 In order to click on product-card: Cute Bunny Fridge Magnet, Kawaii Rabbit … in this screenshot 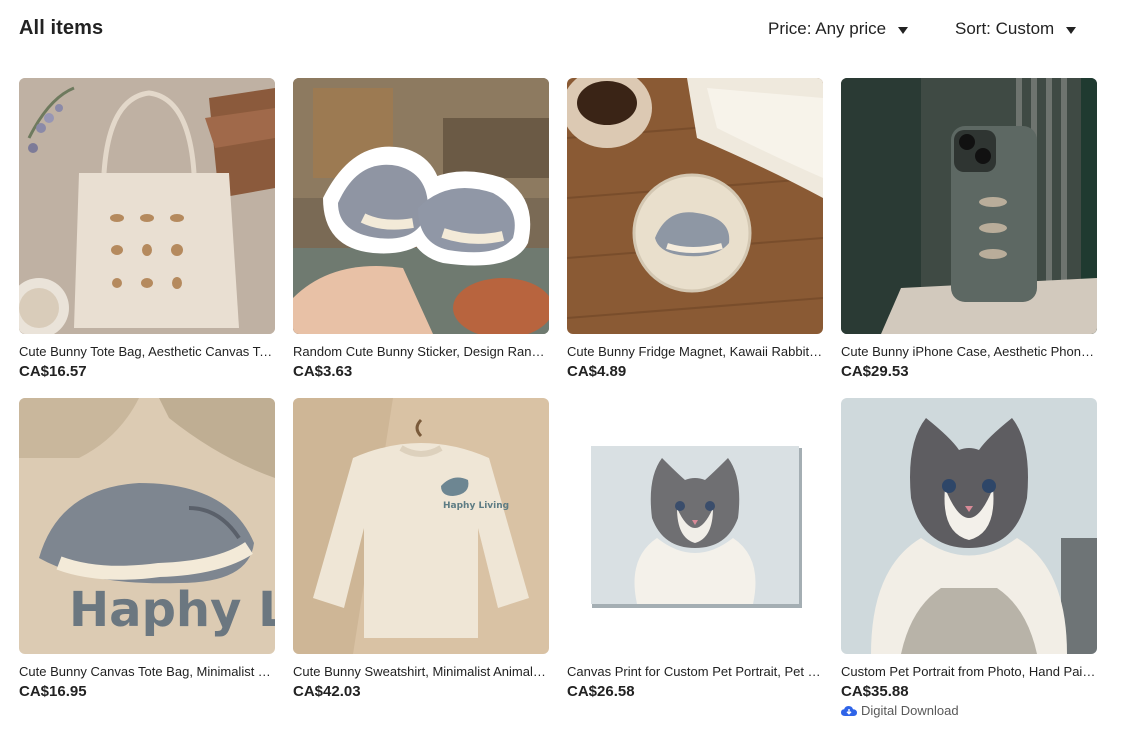, I will do `click(695, 238)`.